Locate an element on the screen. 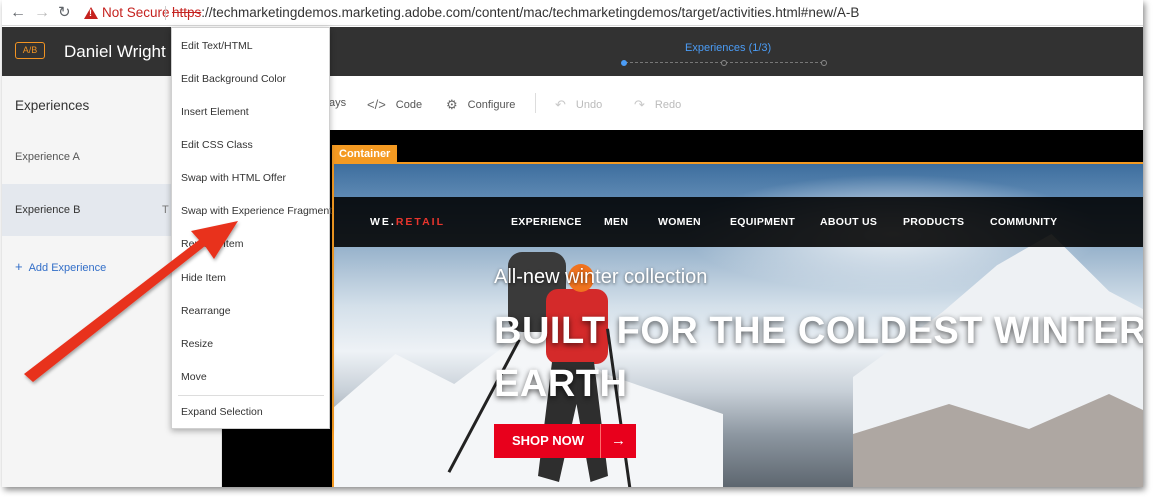 Image resolution: width=1154 pixels, height=497 pixels. menu-item-insert-element: Insert Element is located at coordinates (250, 112).